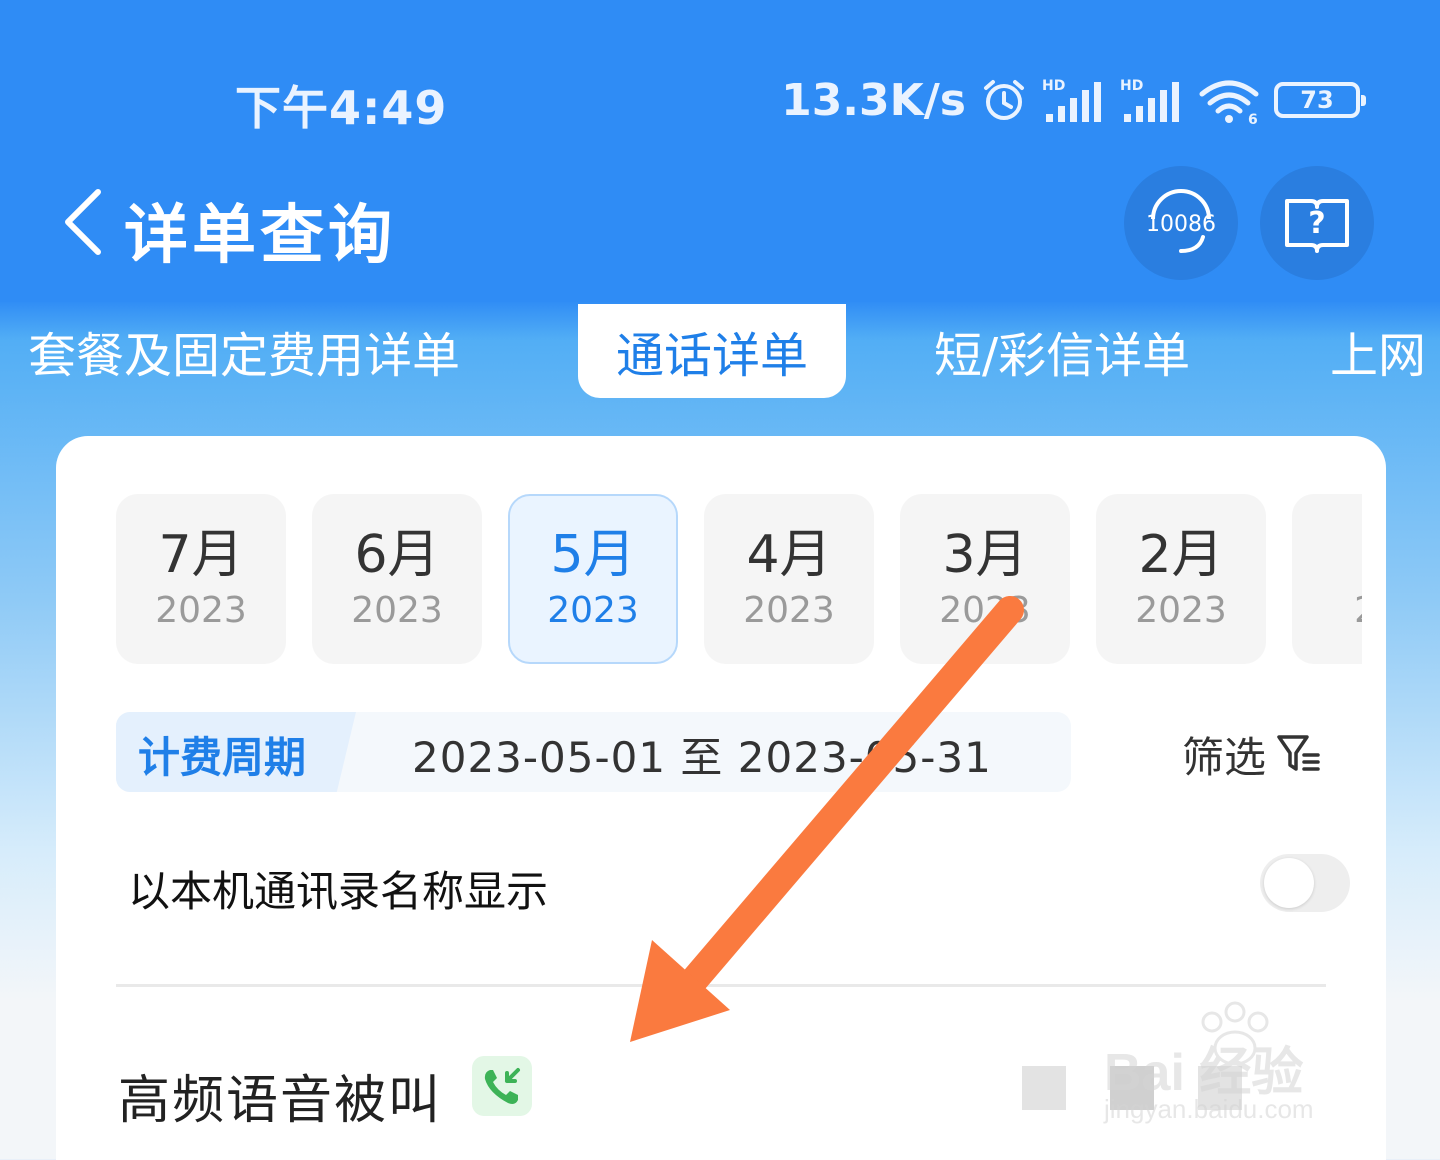 This screenshot has height=1160, width=1440. What do you see at coordinates (873, 100) in the screenshot?
I see `network-speed: 13.3K/s` at bounding box center [873, 100].